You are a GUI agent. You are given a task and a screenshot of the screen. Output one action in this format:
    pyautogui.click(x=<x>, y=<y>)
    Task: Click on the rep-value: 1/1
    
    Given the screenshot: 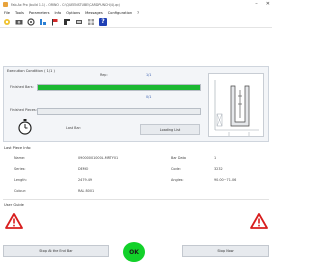 What is the action you would take?
    pyautogui.click(x=149, y=75)
    